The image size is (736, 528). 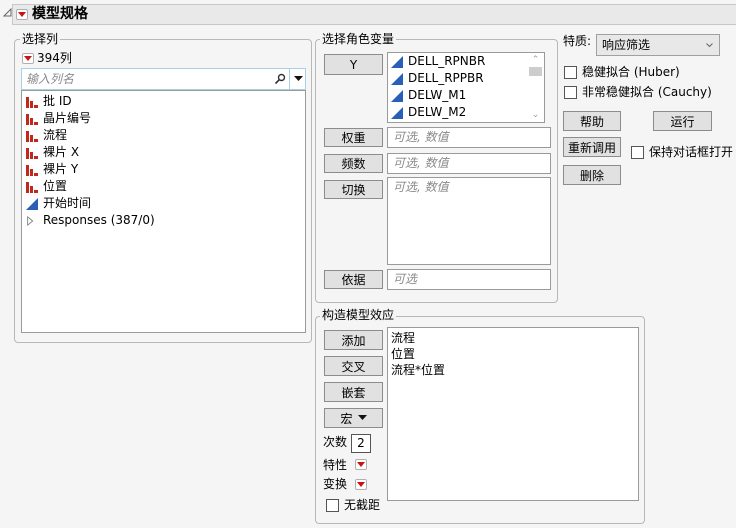 What do you see at coordinates (535, 60) in the screenshot?
I see `scroll-up-icon: ⌃` at bounding box center [535, 60].